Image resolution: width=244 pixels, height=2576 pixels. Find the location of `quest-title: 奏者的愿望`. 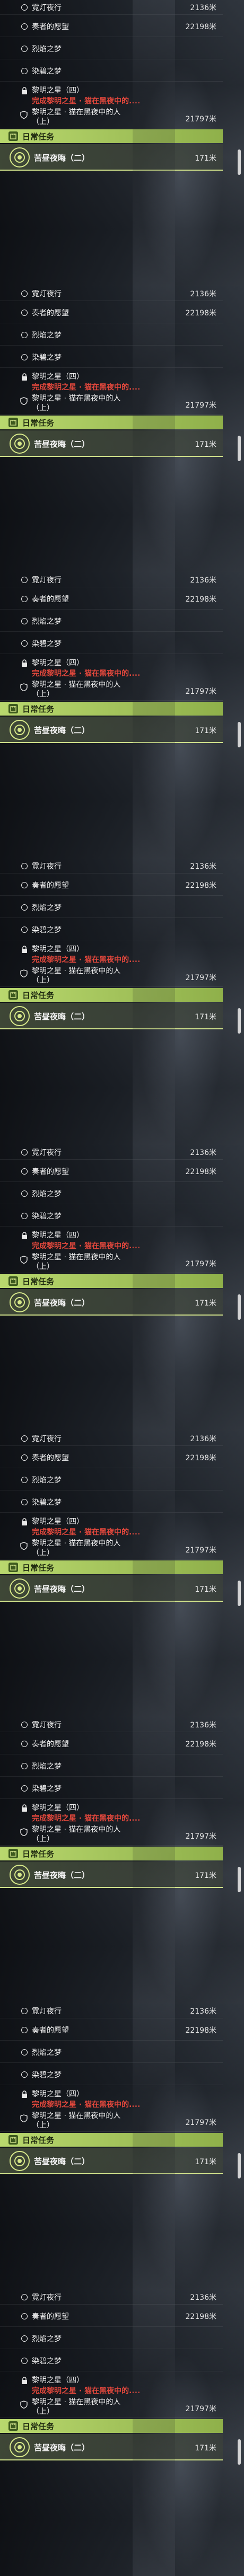

quest-title: 奏者的愿望 is located at coordinates (51, 26).